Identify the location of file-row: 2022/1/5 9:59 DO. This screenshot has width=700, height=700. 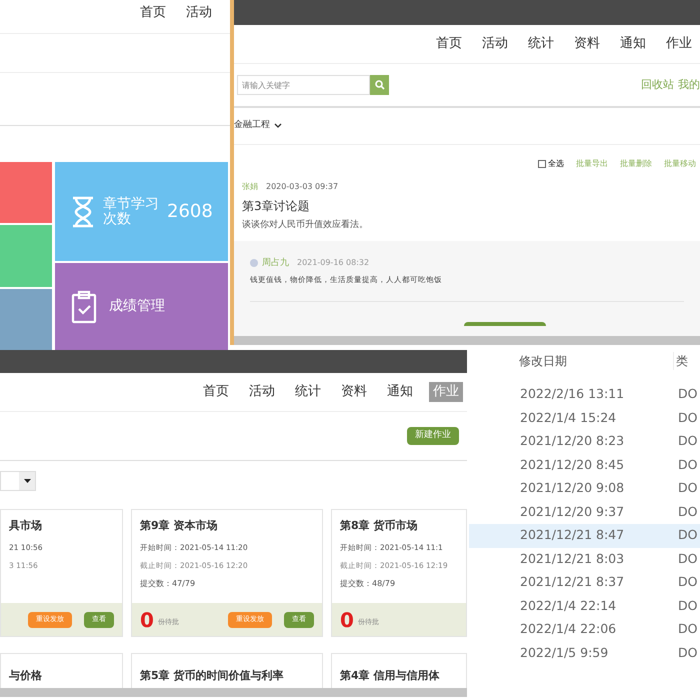
(584, 653).